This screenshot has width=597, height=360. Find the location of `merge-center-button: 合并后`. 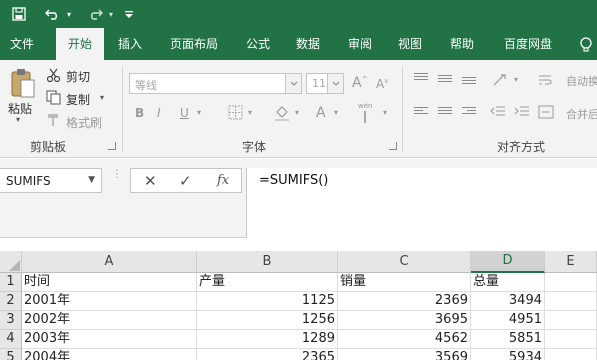

merge-center-button: 合并后 is located at coordinates (581, 114).